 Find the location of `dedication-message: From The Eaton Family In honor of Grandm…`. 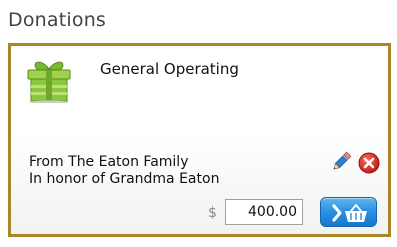

dedication-message: From The Eaton Family In honor of Grandm… is located at coordinates (124, 171).